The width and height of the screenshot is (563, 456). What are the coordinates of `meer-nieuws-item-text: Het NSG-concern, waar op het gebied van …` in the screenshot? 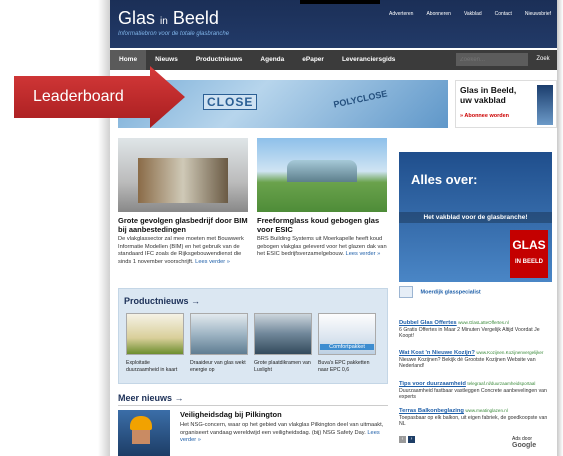 It's located at (282, 429).